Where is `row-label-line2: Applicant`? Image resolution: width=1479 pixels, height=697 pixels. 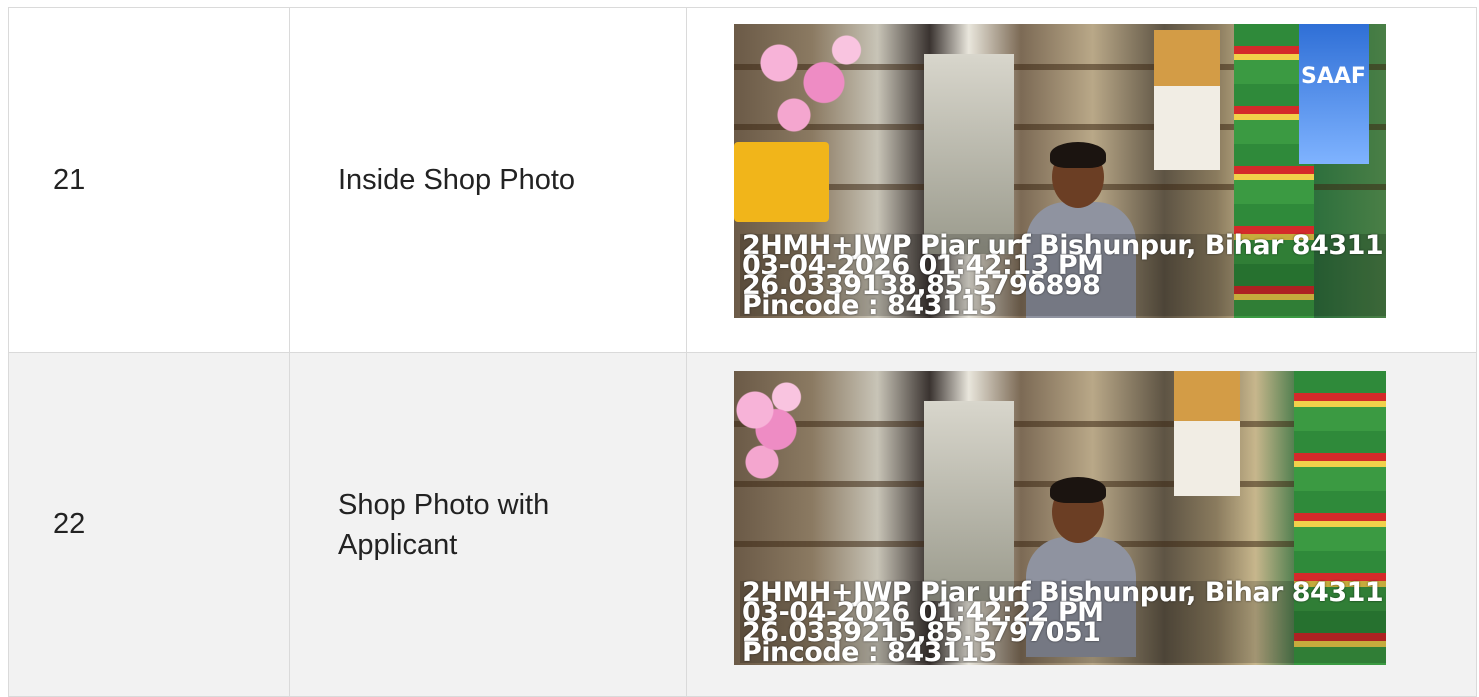
row-label-line2: Applicant is located at coordinates (398, 544).